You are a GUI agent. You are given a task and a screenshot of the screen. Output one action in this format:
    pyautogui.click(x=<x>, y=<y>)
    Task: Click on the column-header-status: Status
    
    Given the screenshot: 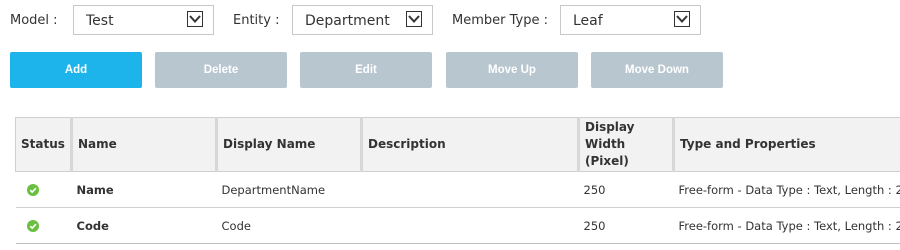 What is the action you would take?
    pyautogui.click(x=43, y=144)
    